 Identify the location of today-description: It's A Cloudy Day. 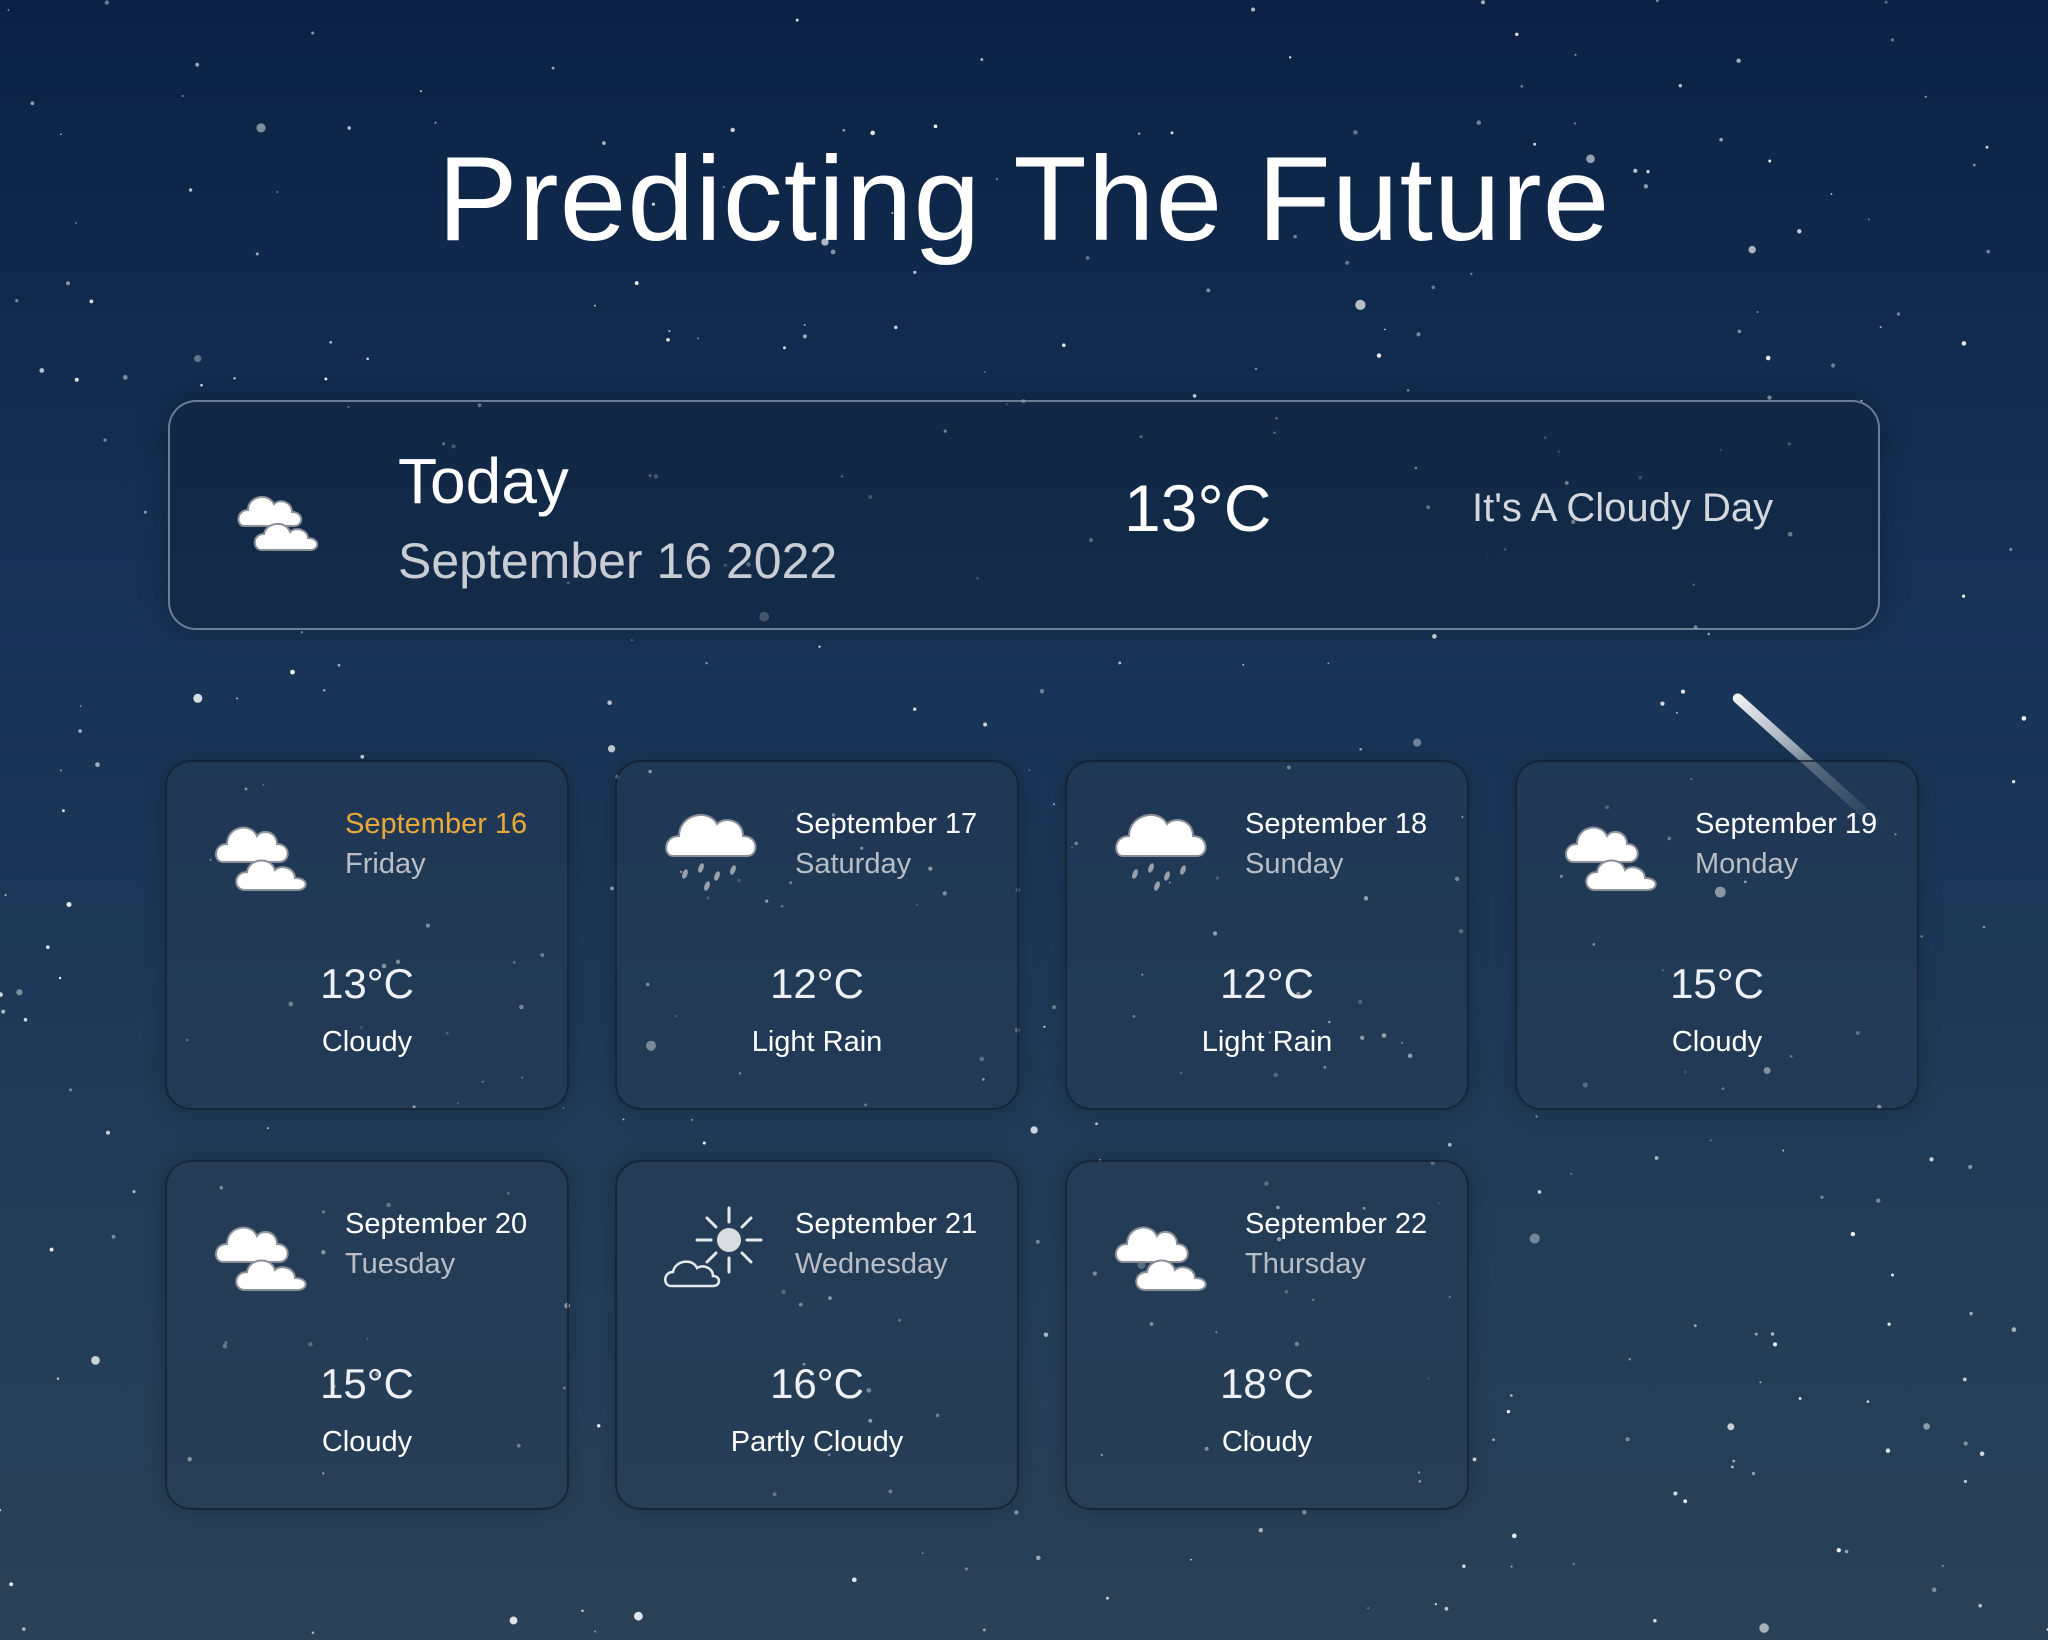
(1623, 508).